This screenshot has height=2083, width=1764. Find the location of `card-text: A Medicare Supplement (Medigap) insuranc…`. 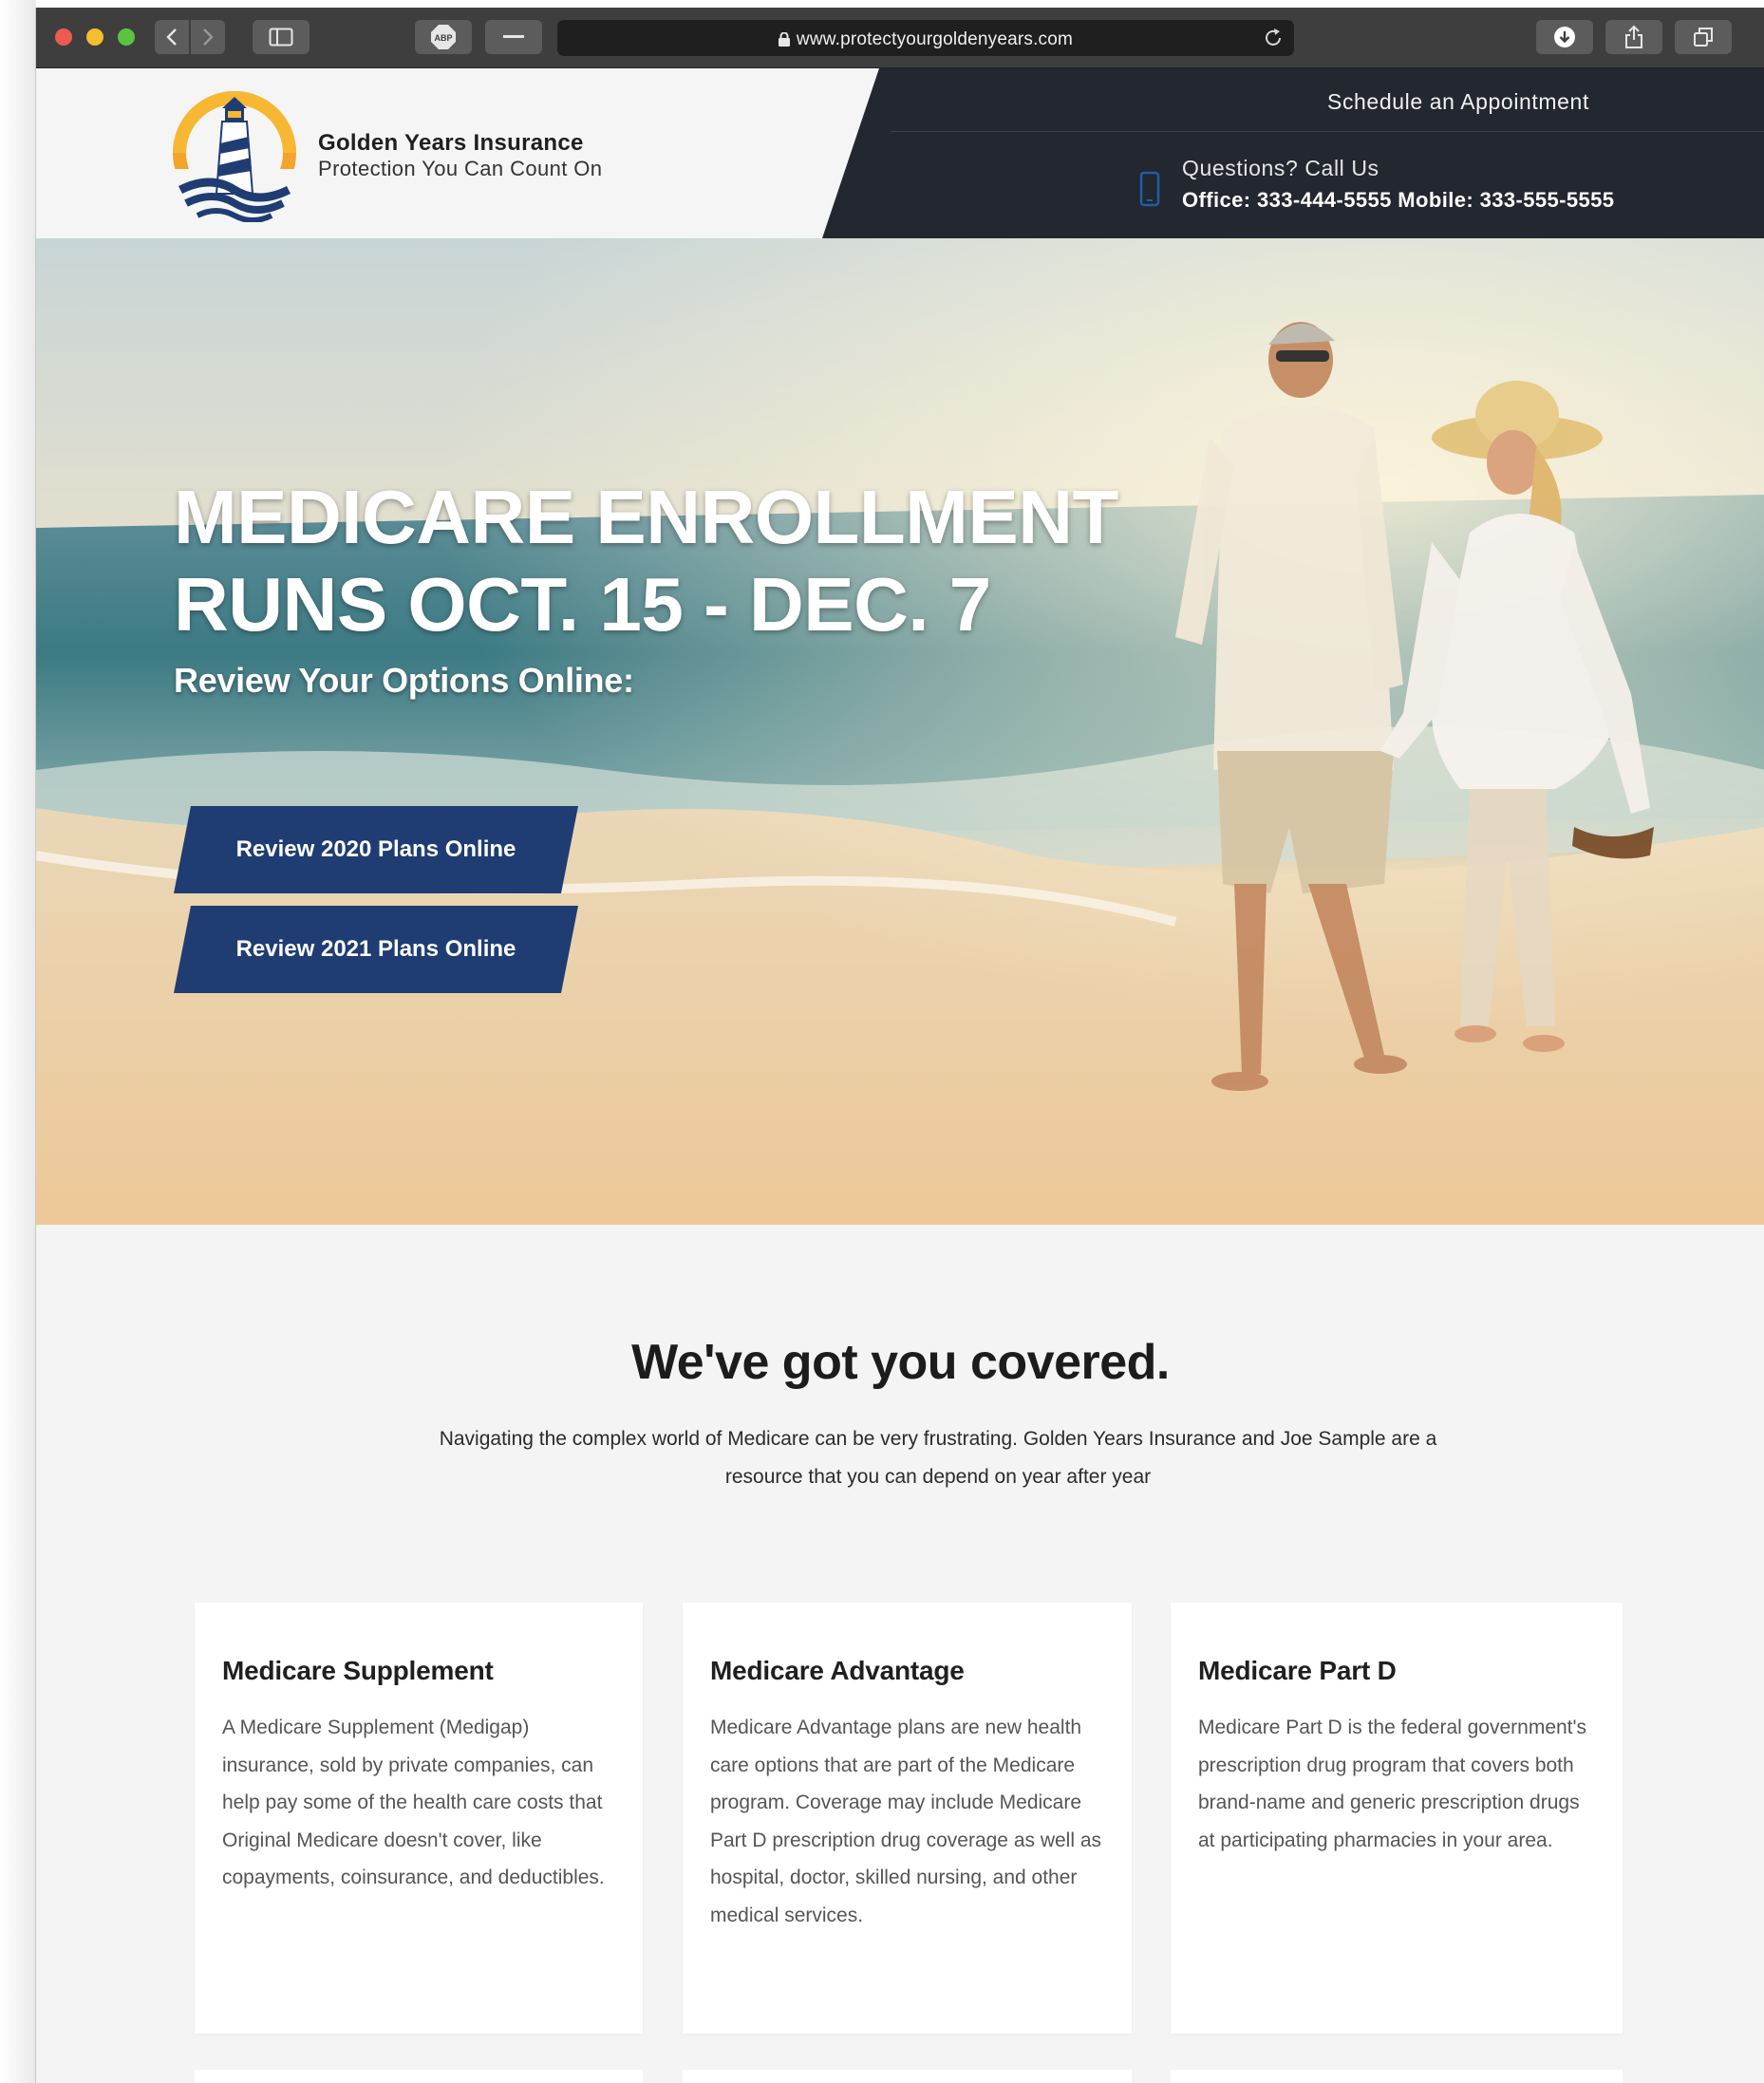

card-text: A Medicare Supplement (Medigap) insuranc… is located at coordinates (414, 1802).